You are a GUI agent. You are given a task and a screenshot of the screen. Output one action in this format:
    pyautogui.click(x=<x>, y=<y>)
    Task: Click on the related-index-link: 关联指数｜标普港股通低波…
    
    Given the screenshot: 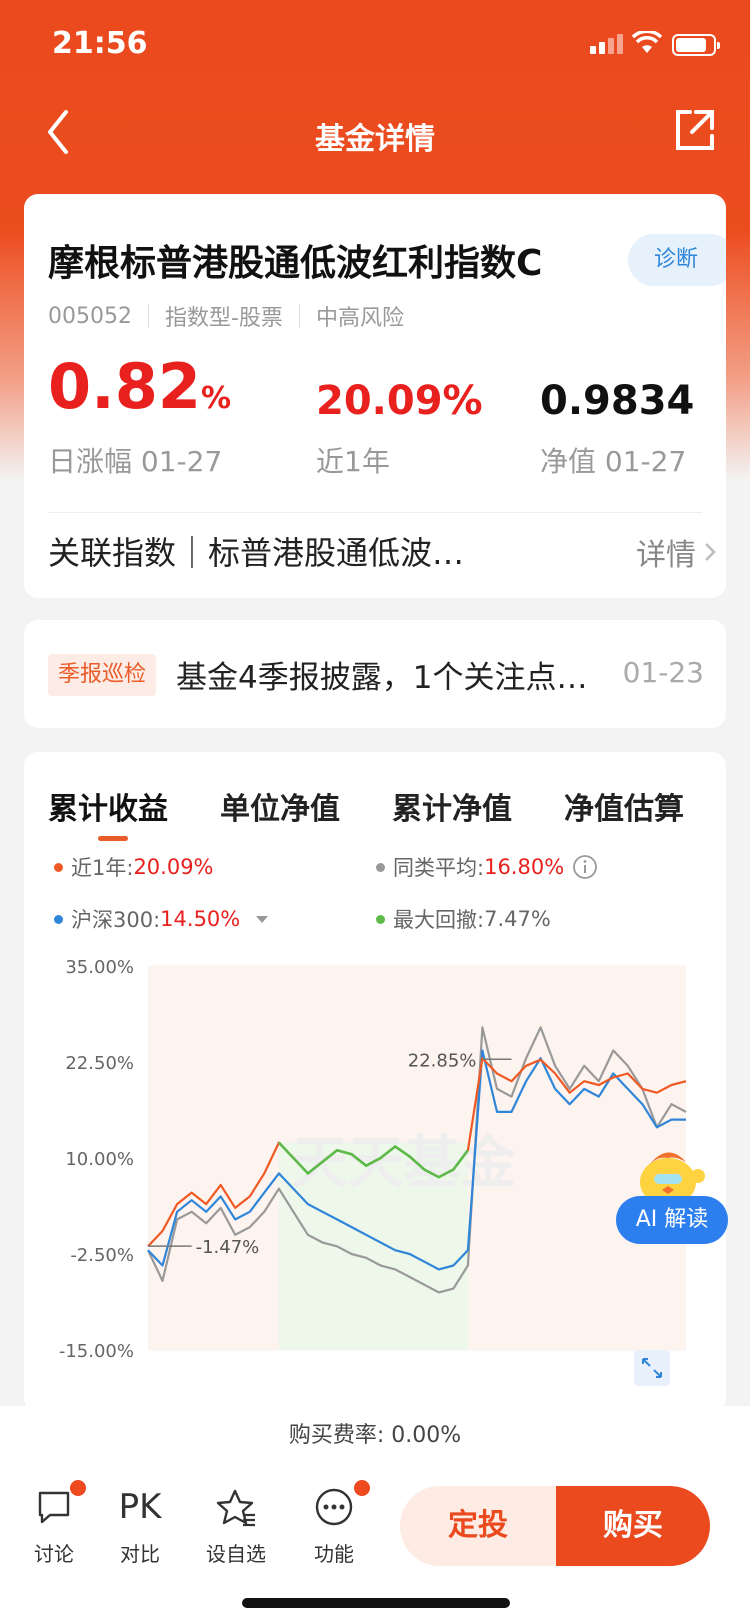 What is the action you would take?
    pyautogui.click(x=298, y=551)
    